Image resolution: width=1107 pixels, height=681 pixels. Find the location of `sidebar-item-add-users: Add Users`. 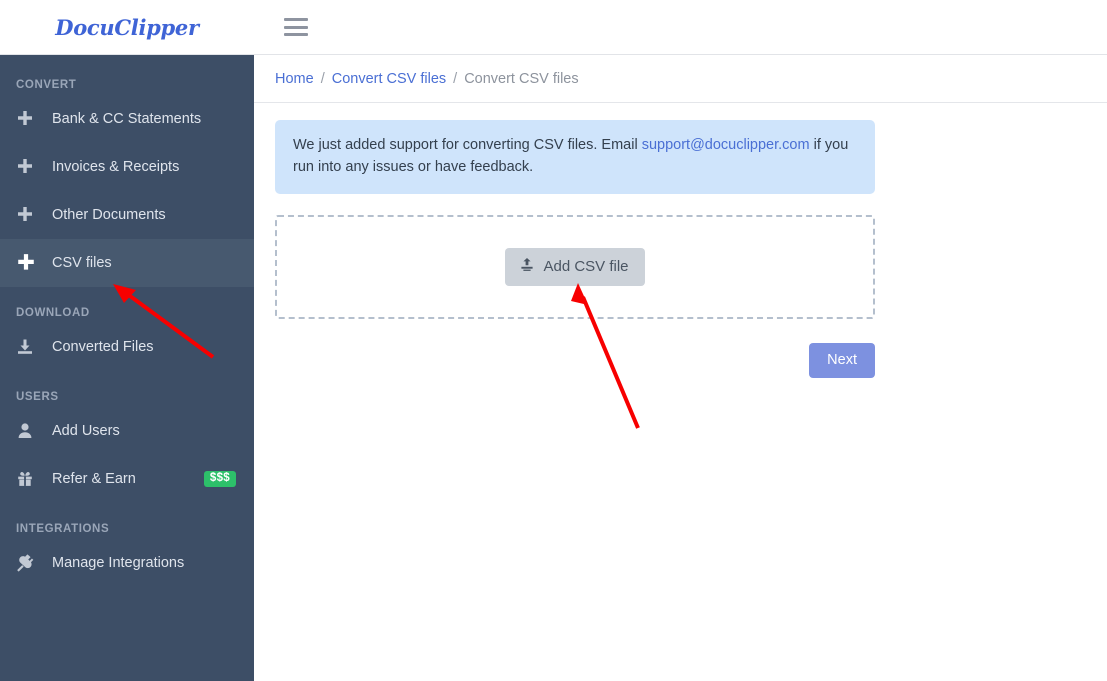

sidebar-item-add-users: Add Users is located at coordinates (127, 431).